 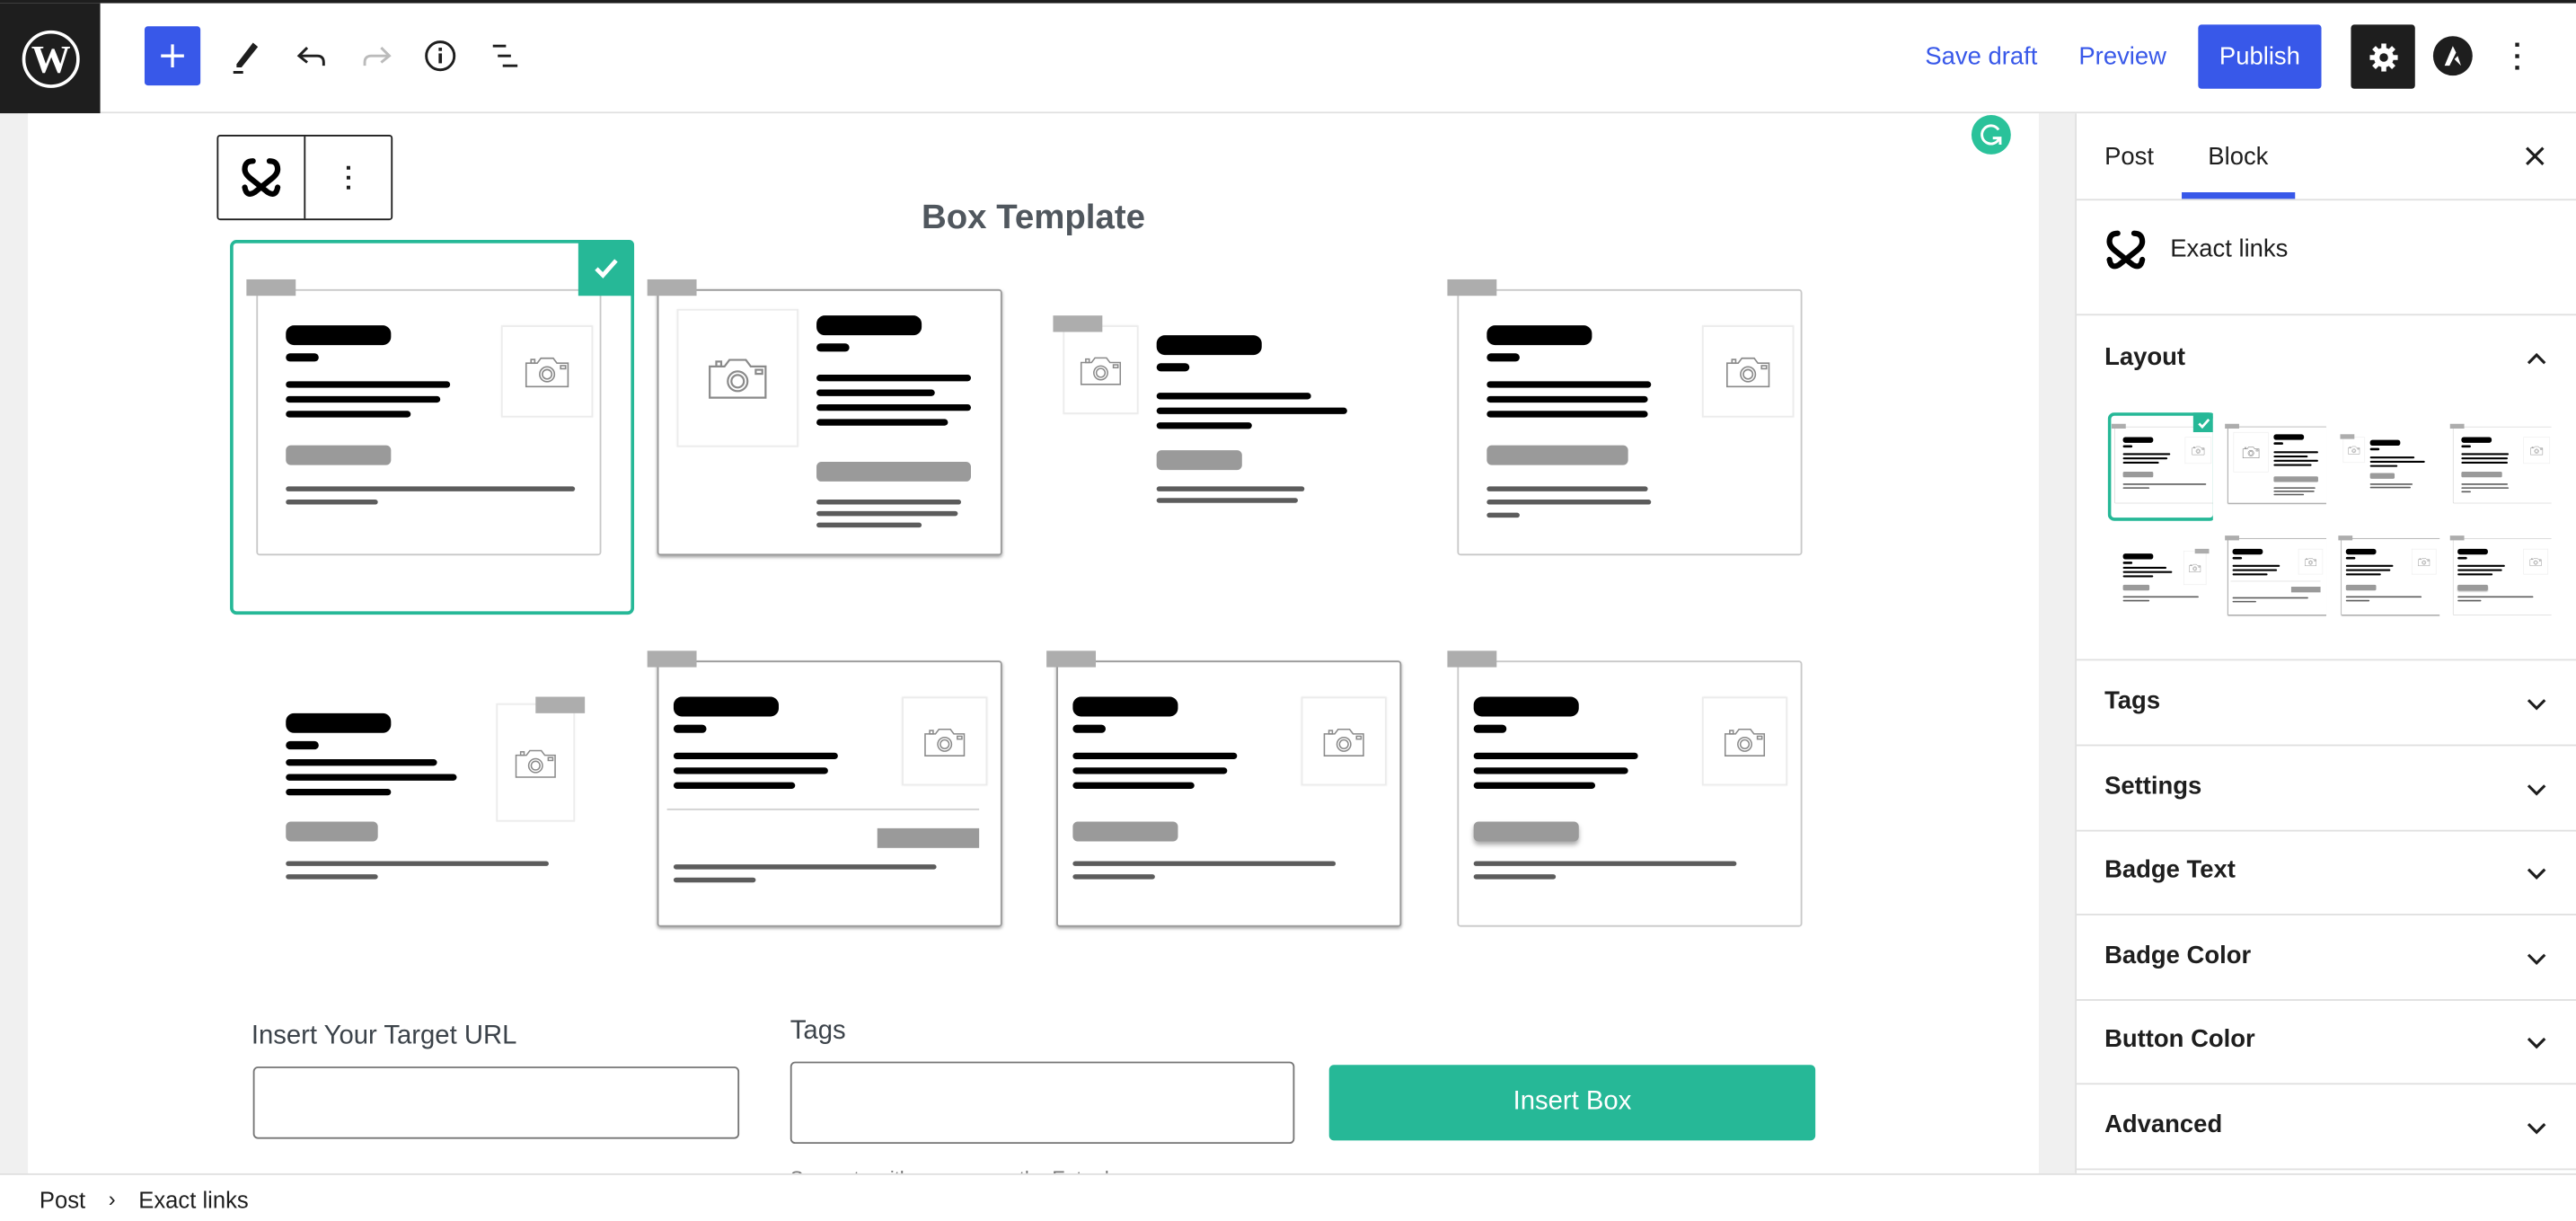 What do you see at coordinates (507, 55) in the screenshot?
I see `list-view-button` at bounding box center [507, 55].